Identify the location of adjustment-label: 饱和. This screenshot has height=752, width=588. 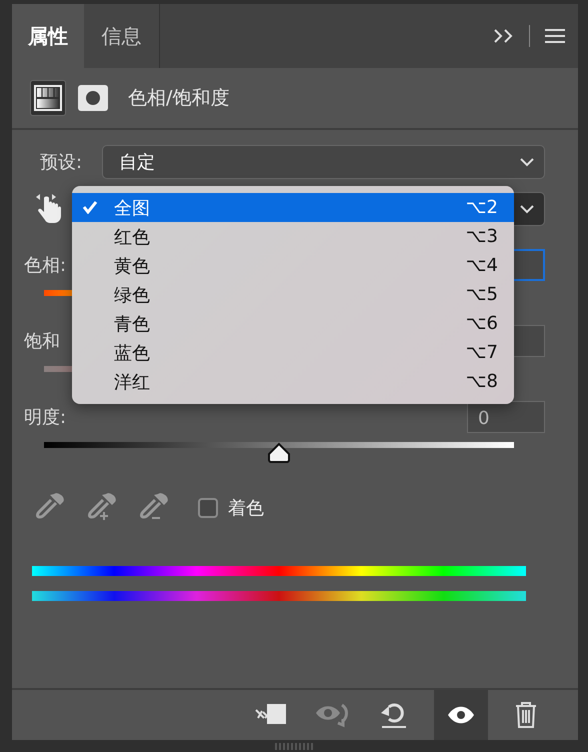
(42, 341).